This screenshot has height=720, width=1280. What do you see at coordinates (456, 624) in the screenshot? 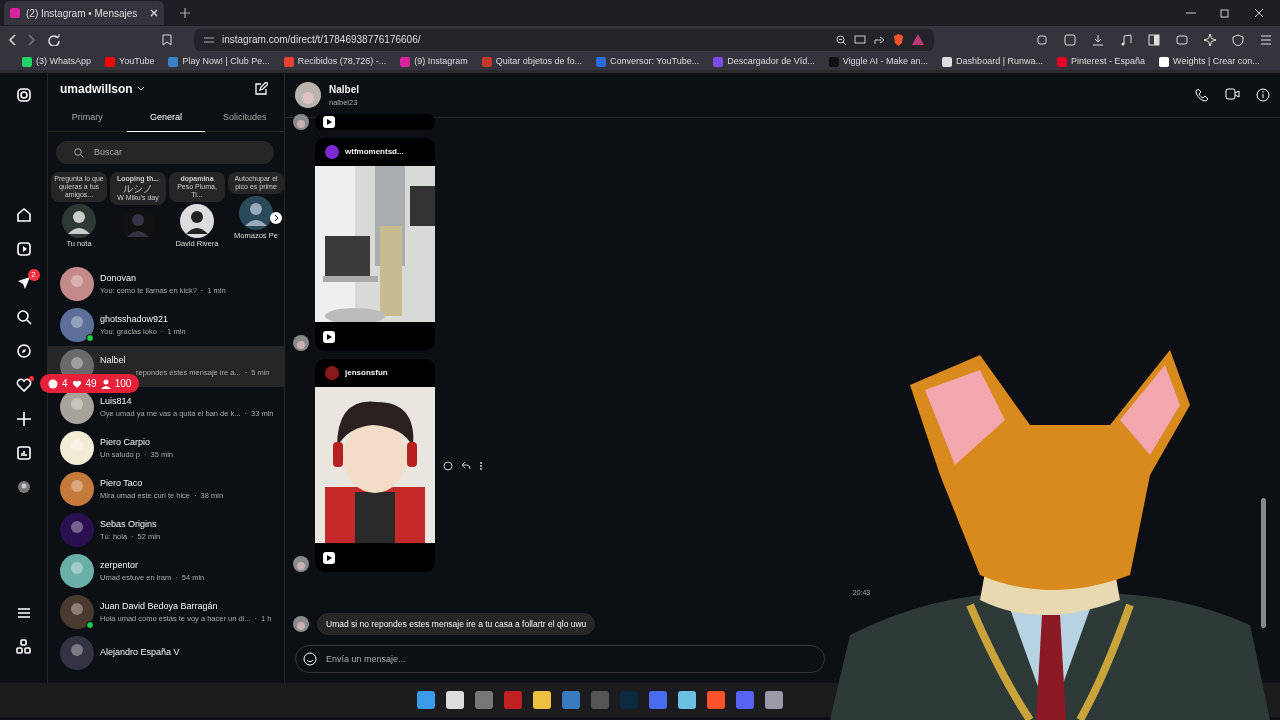
I see `message-bubble: Umad si no repondes estes mensaje ire a tu casa a follartr el qlo uwu` at bounding box center [456, 624].